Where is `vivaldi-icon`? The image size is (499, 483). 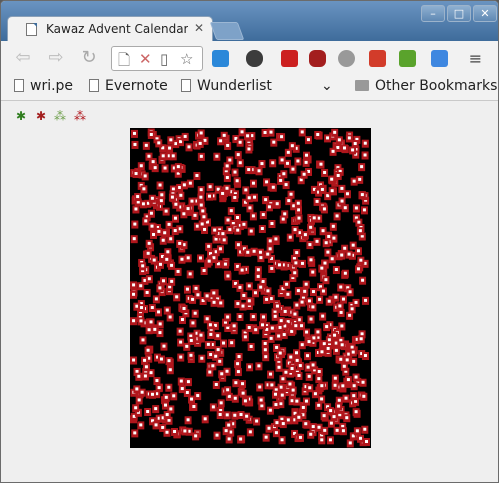
vivaldi-icon is located at coordinates (346, 58).